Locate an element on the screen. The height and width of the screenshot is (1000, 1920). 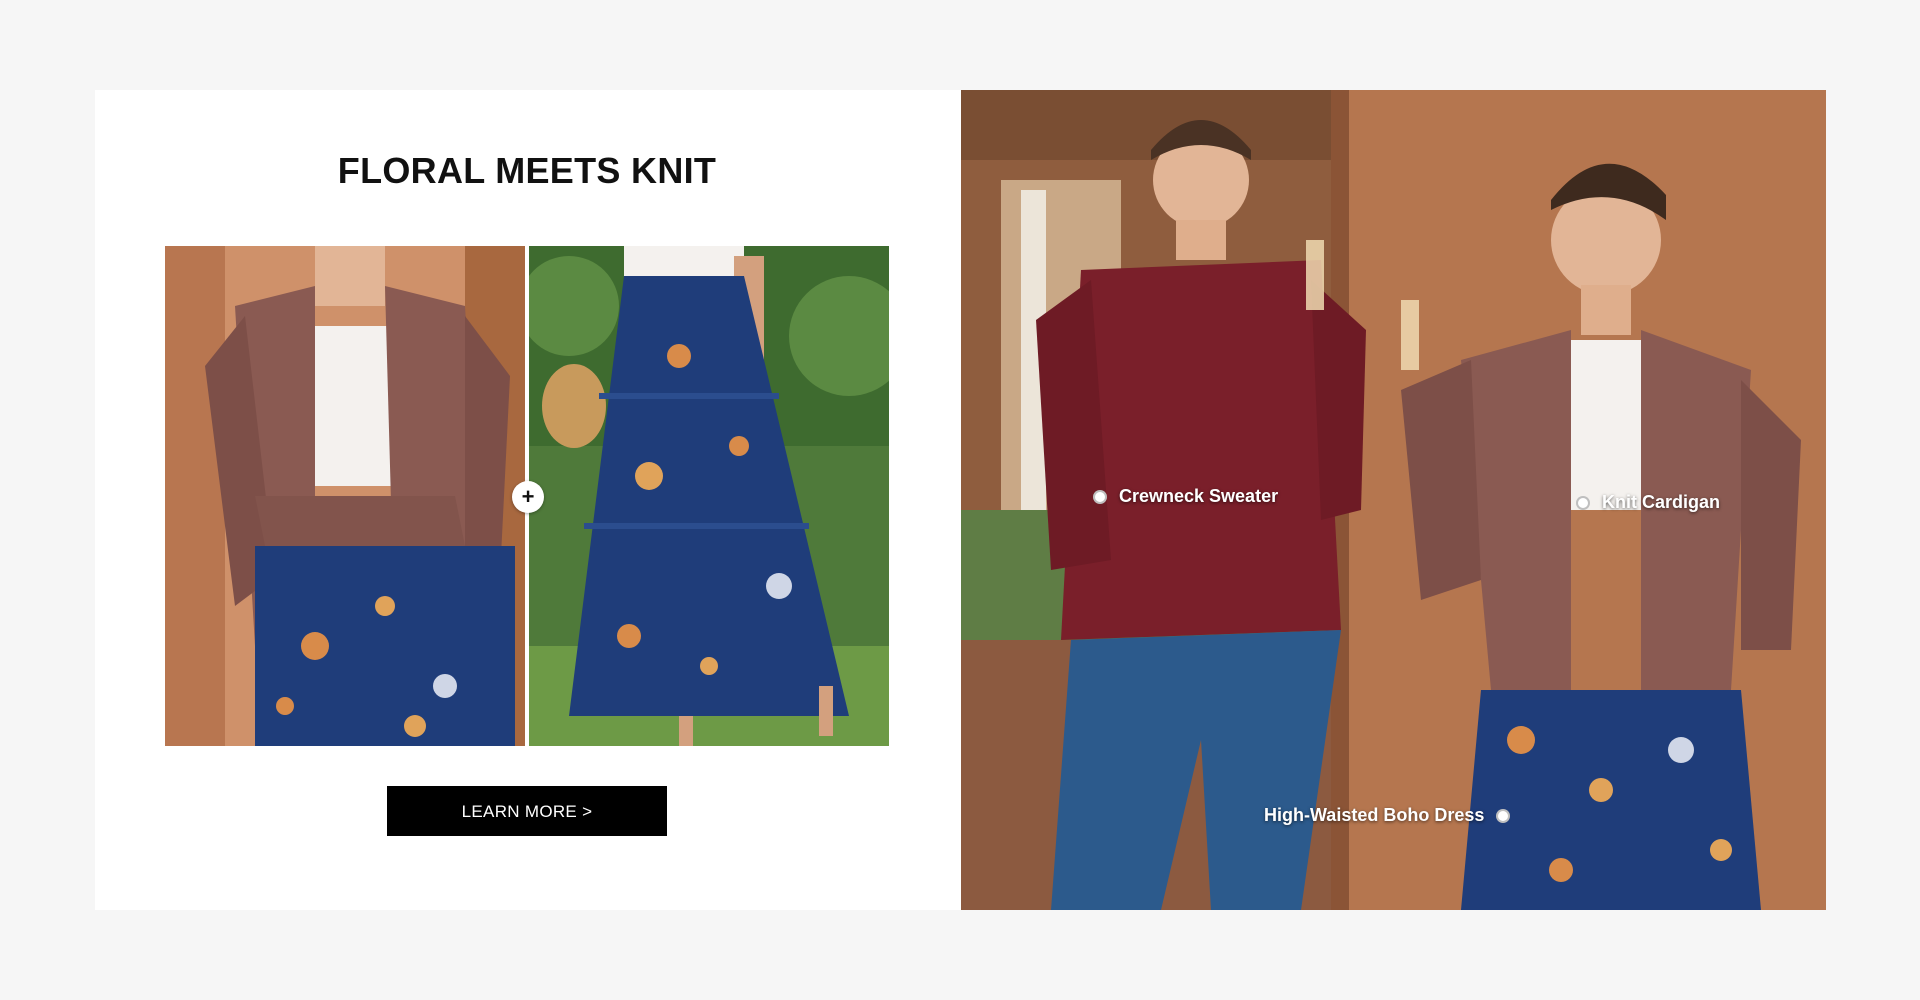
floral-skirt-product-image is located at coordinates (709, 496).